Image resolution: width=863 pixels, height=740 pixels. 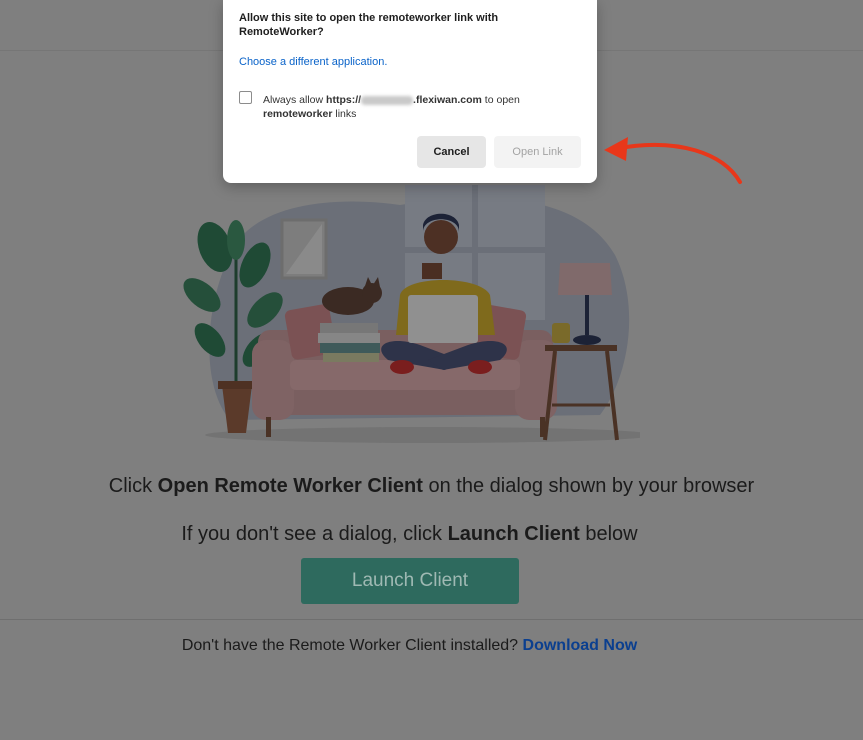 I want to click on open-link-button: Open Link, so click(x=537, y=152).